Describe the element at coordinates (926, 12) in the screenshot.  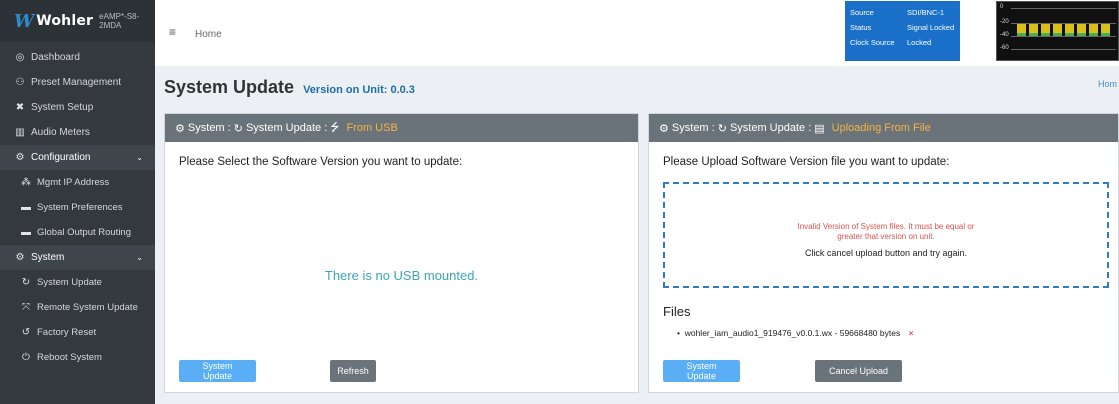
I see `status-value: SDI/BNC-1` at that location.